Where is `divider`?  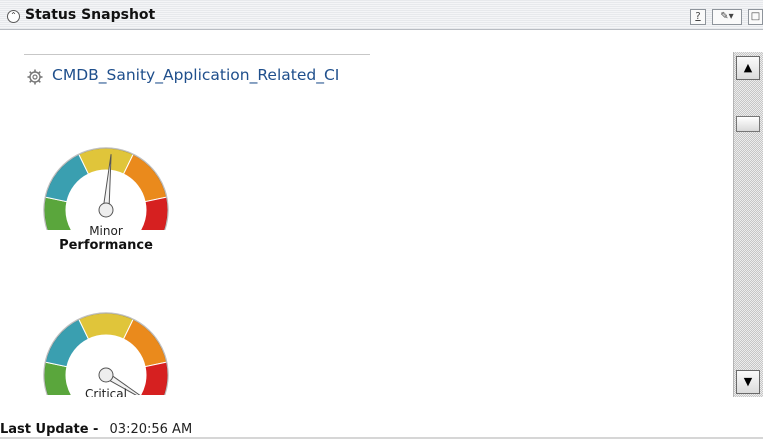
divider is located at coordinates (197, 54).